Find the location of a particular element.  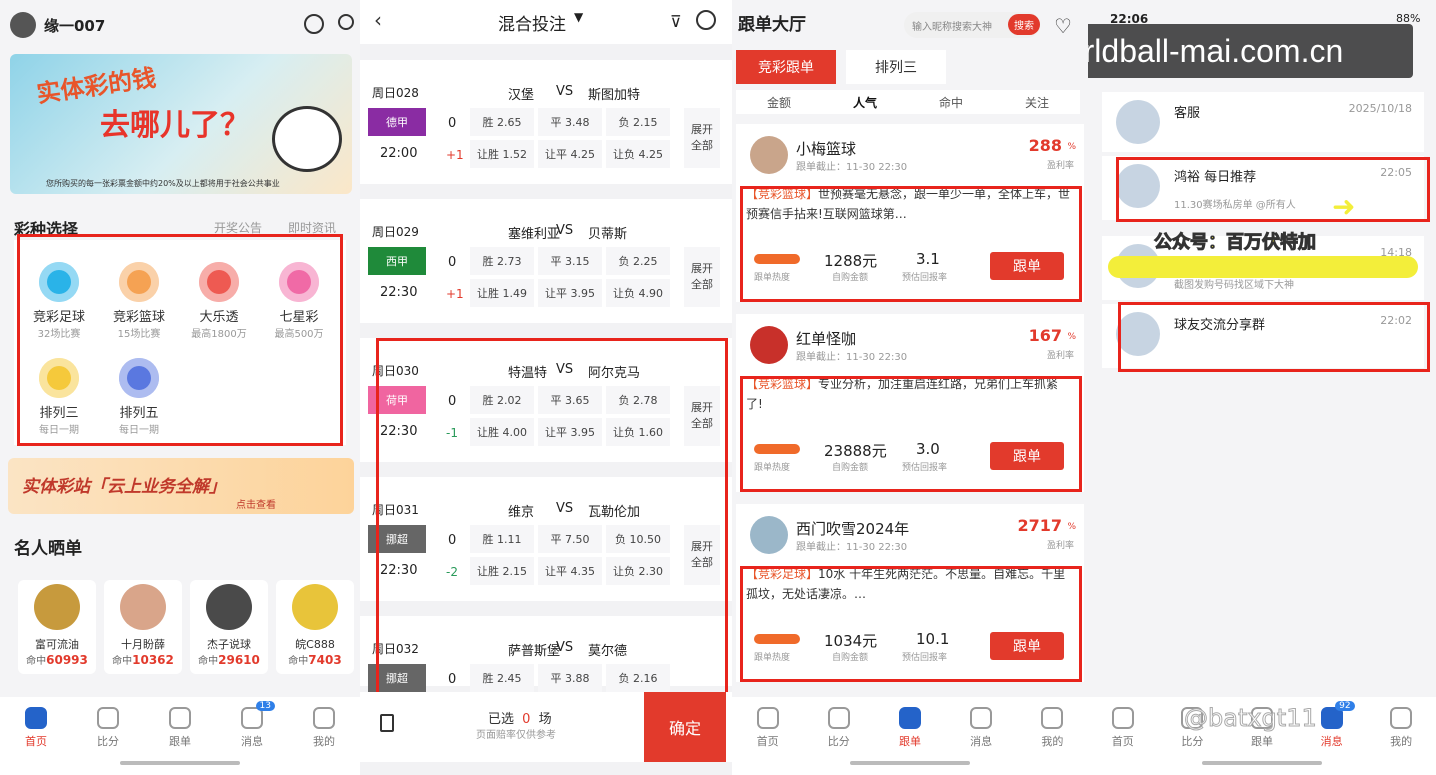

search-icon is located at coordinates (346, 22).